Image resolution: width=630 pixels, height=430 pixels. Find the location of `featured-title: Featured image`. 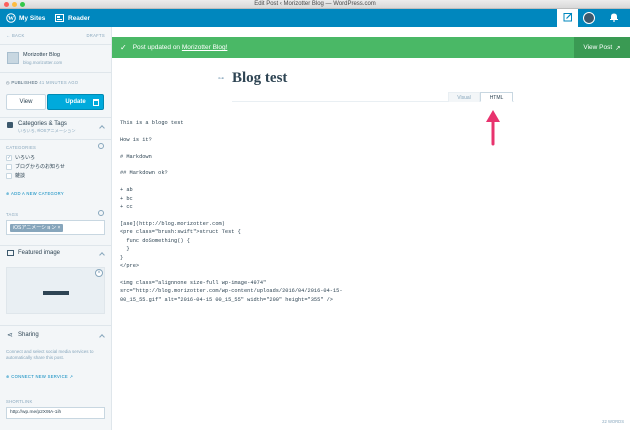

featured-title: Featured image is located at coordinates (39, 253).